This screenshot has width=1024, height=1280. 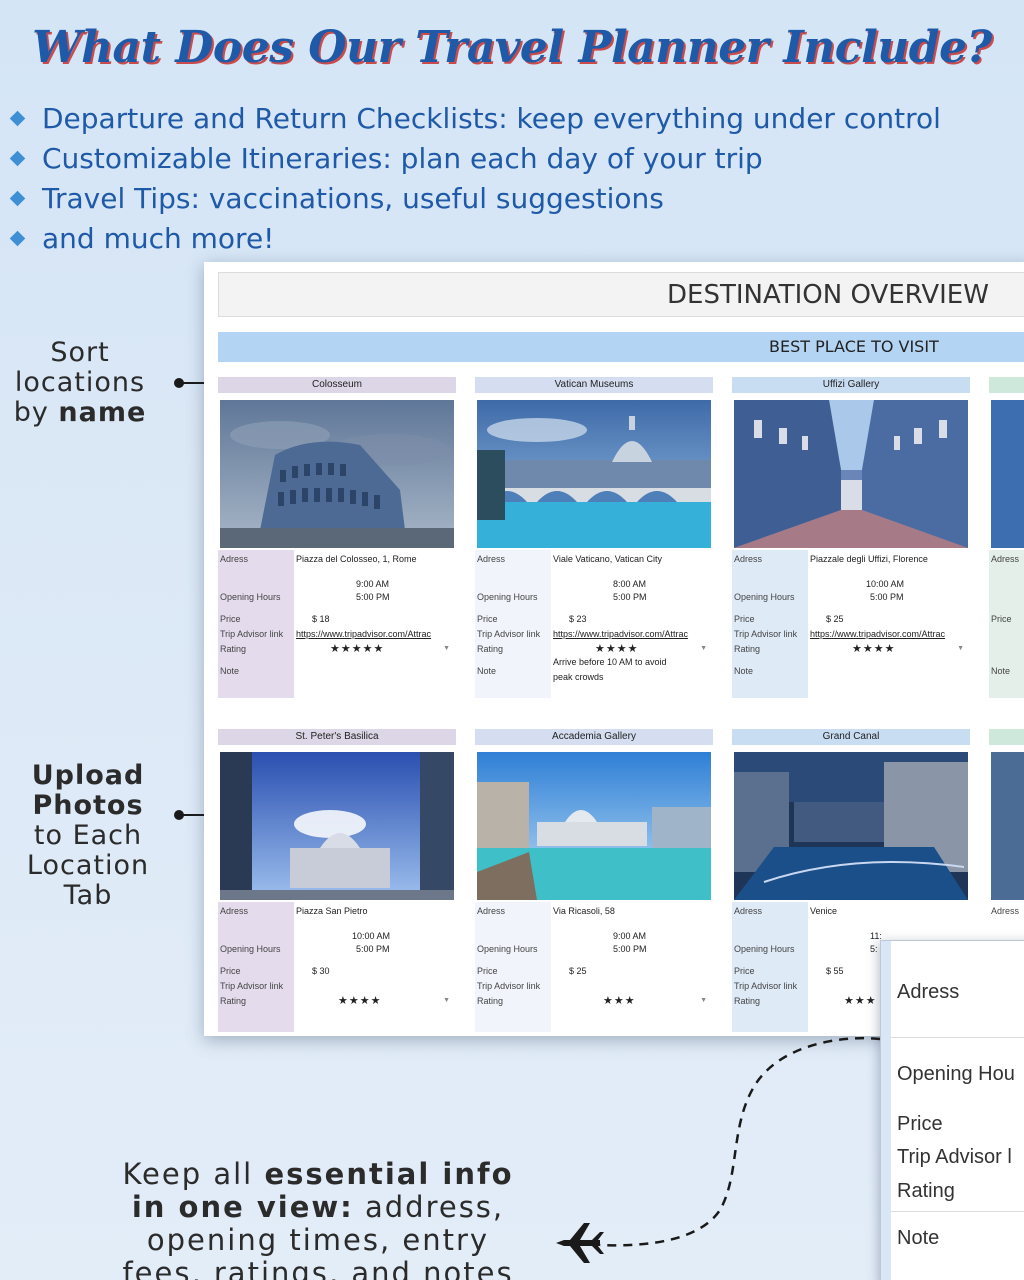 What do you see at coordinates (920, 1124) in the screenshot?
I see `zoom-label-price: Price` at bounding box center [920, 1124].